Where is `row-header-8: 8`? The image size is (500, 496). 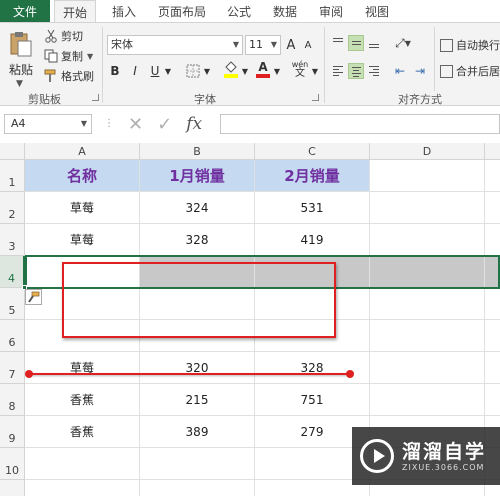 row-header-8: 8 is located at coordinates (12, 400).